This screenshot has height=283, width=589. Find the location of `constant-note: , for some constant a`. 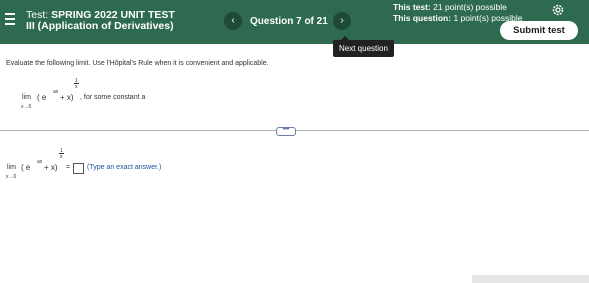

constant-note: , for some constant a is located at coordinates (113, 97).